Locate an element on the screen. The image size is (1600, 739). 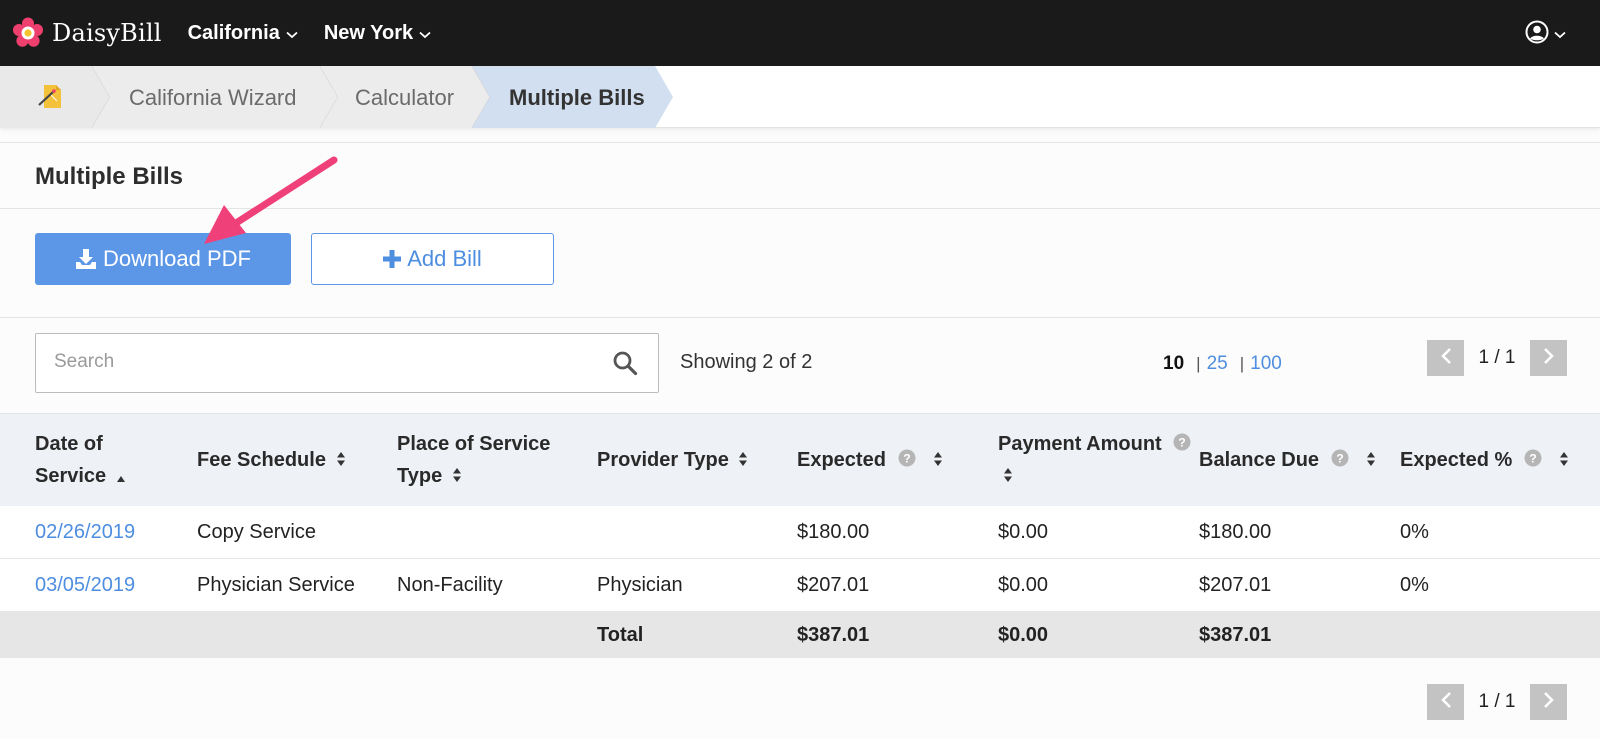
total-expected: $387.01 is located at coordinates (833, 635).